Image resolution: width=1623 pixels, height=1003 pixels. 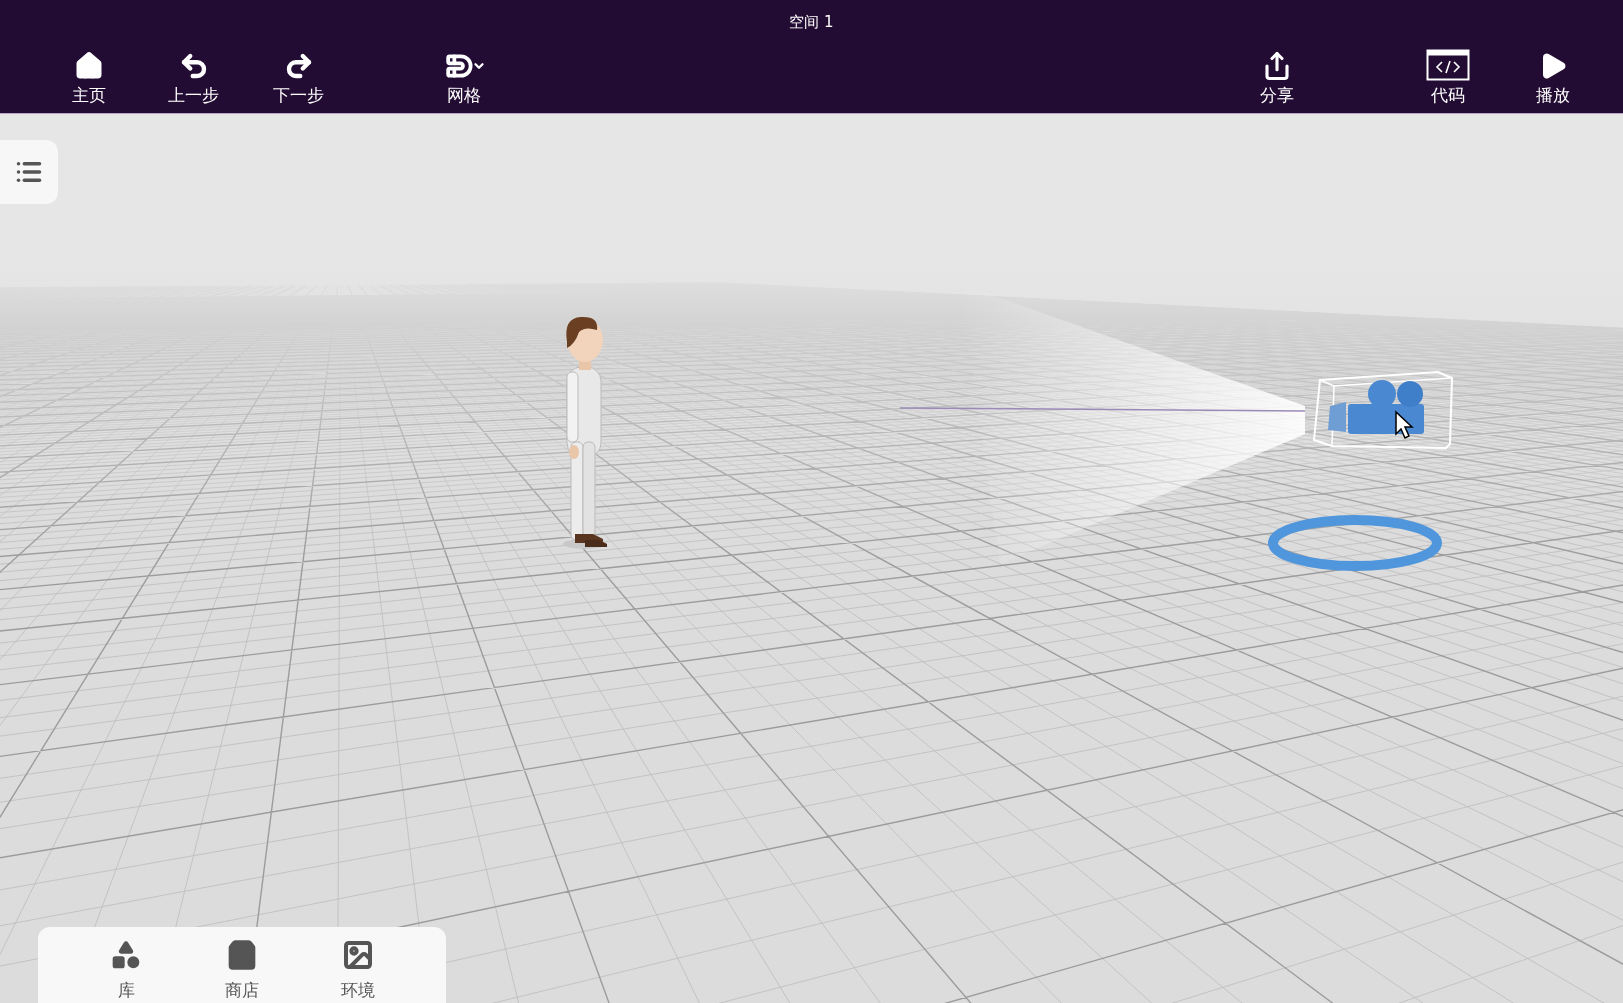 I want to click on space-title: 空间 1, so click(x=811, y=22).